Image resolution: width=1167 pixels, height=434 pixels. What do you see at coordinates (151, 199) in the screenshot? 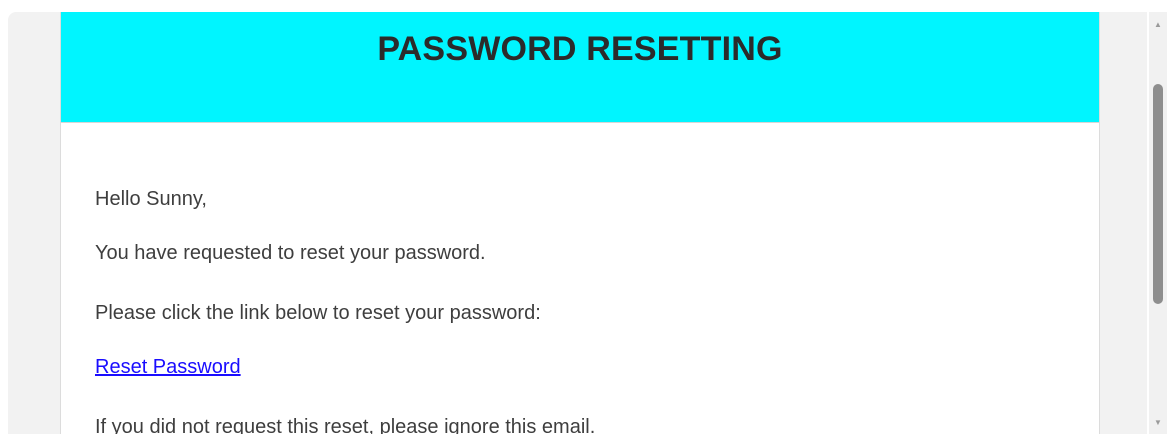
I see `greeting-text: Hello Sunny,` at bounding box center [151, 199].